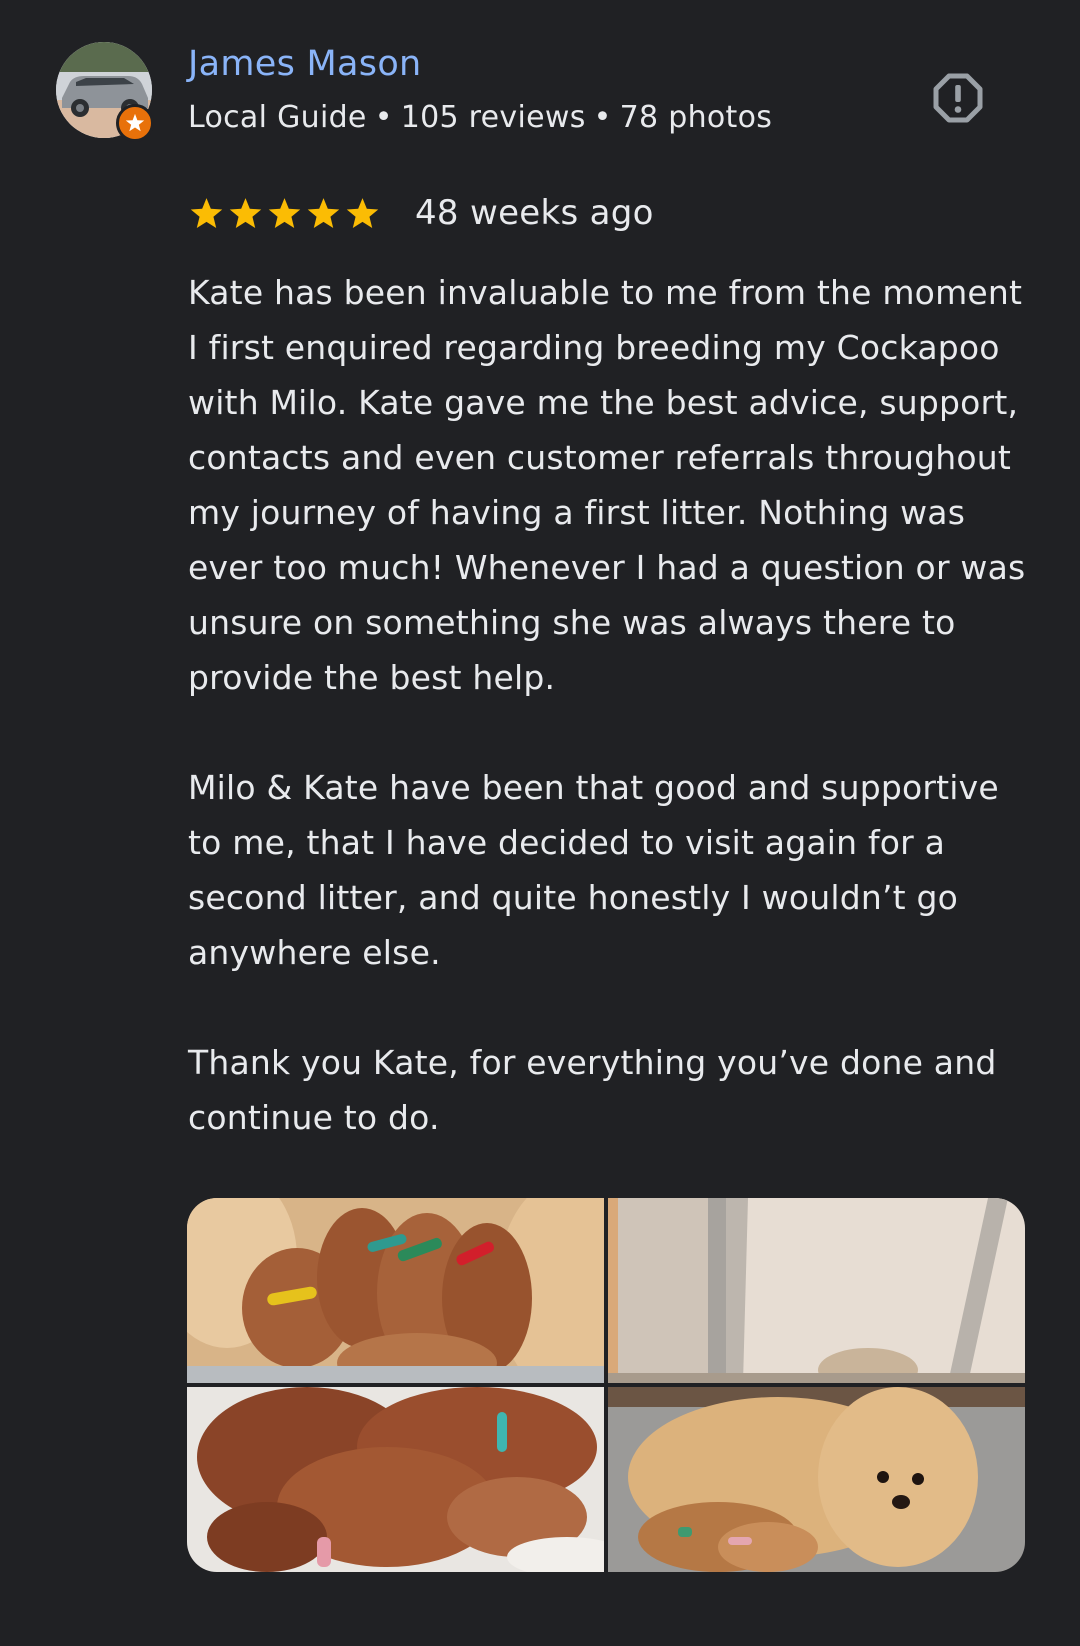 The height and width of the screenshot is (1646, 1080). I want to click on rating-row: 48 weeks ago, so click(421, 213).